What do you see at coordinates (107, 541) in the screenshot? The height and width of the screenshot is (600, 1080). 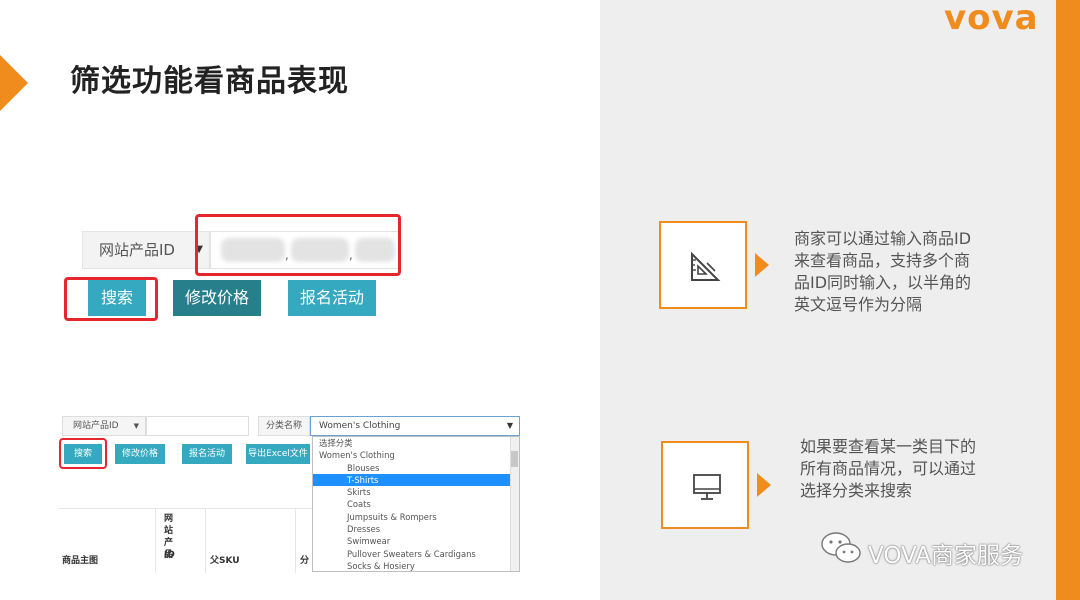 I see `column-main-image: 商品主图` at bounding box center [107, 541].